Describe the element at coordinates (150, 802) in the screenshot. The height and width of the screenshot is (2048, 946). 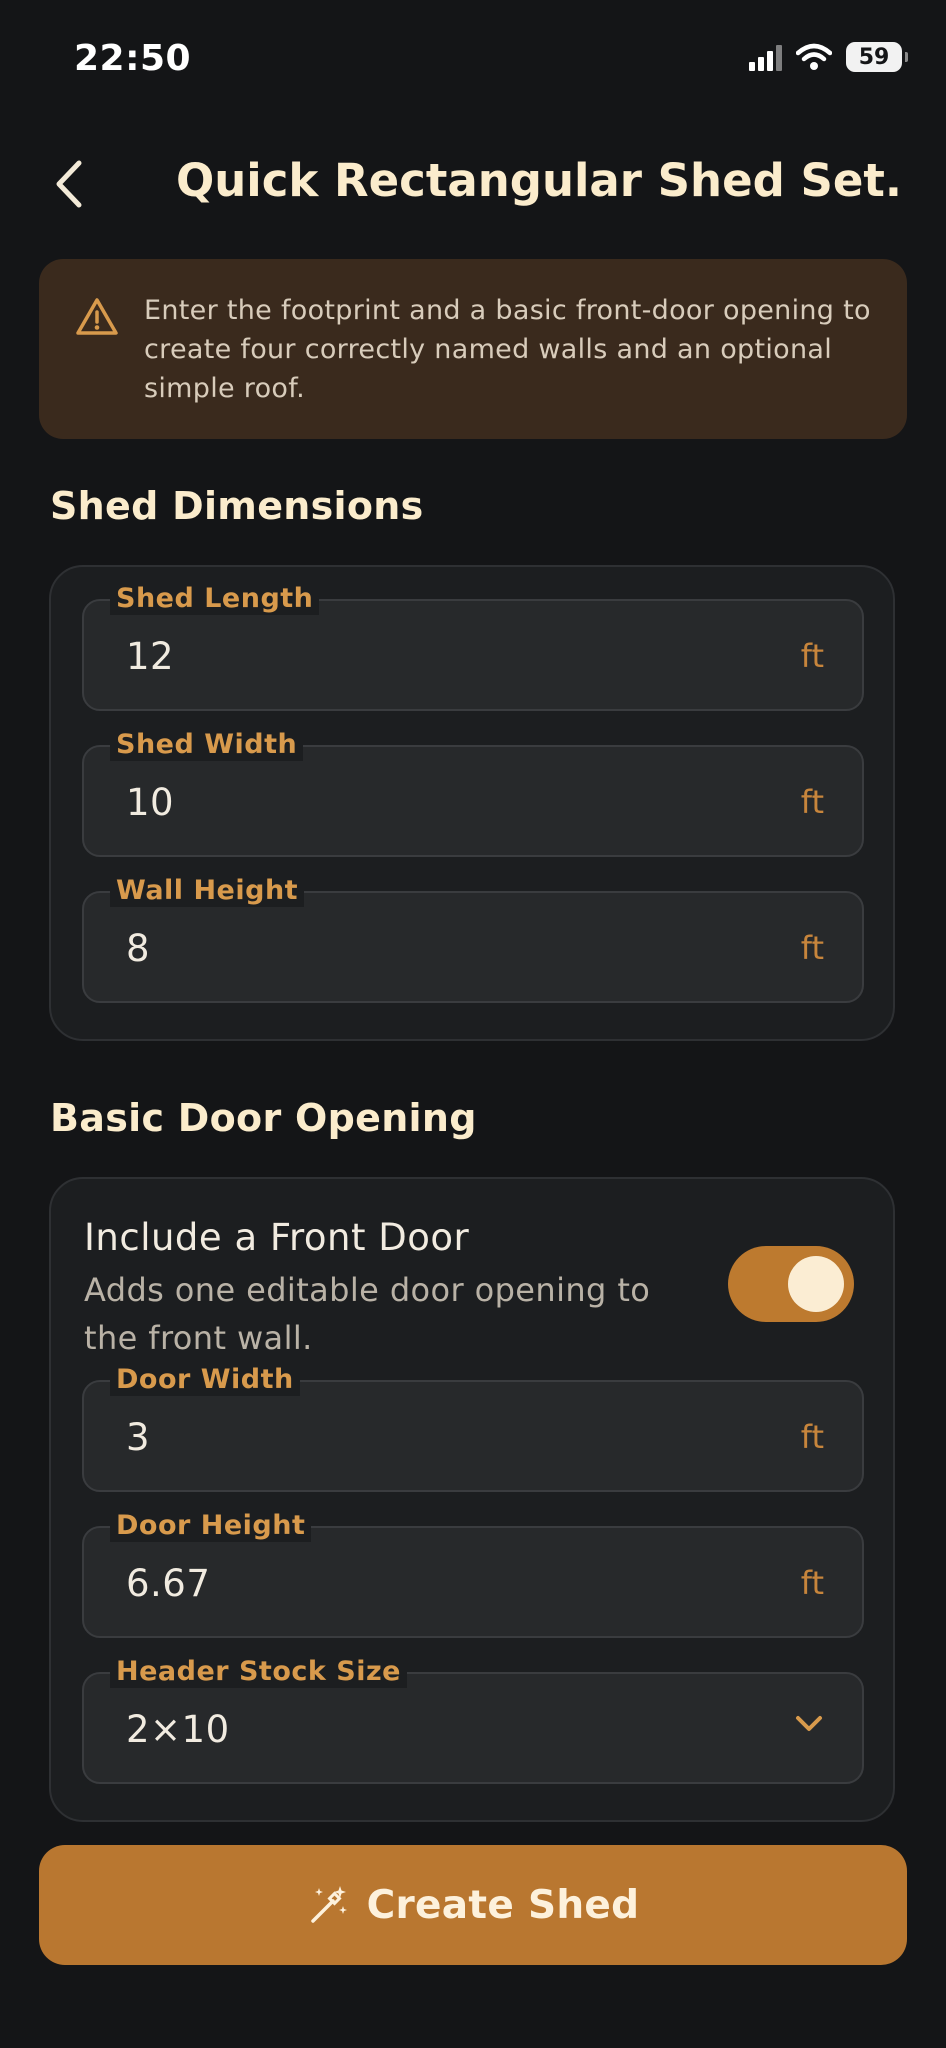
I see `field-value: 10` at that location.